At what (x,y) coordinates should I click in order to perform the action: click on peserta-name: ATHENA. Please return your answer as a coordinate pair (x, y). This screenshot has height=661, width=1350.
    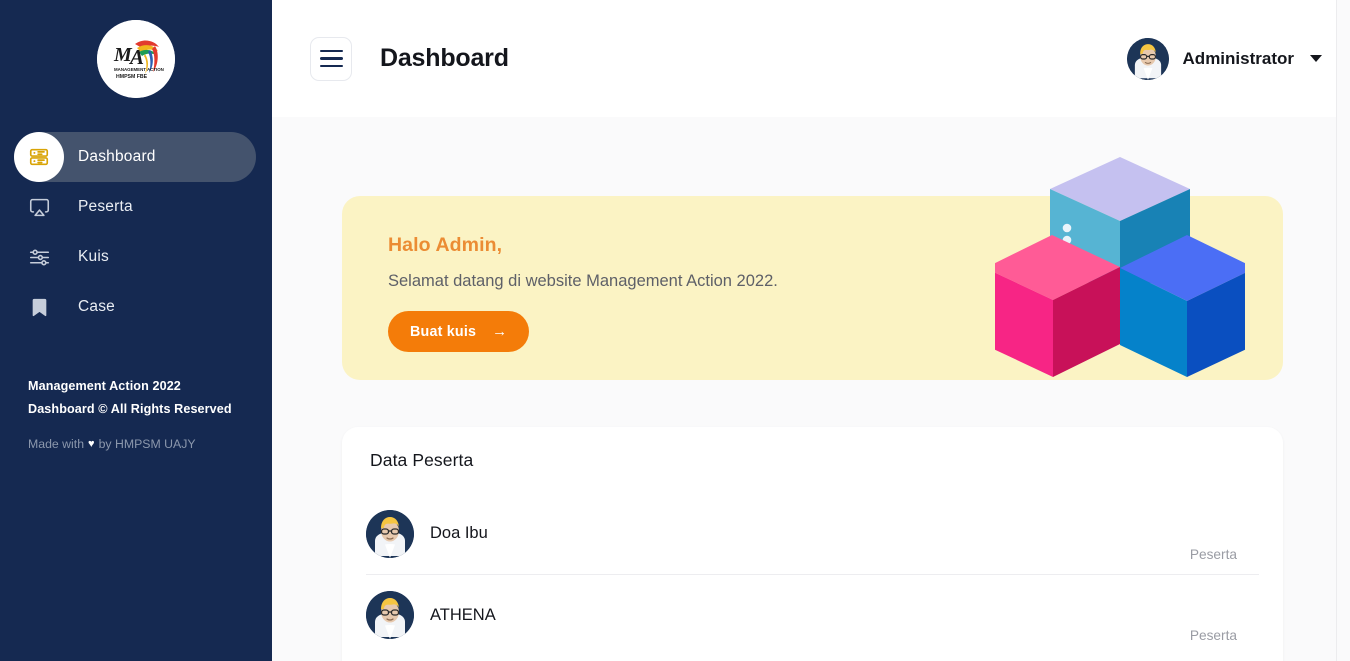
    Looking at the image, I should click on (463, 614).